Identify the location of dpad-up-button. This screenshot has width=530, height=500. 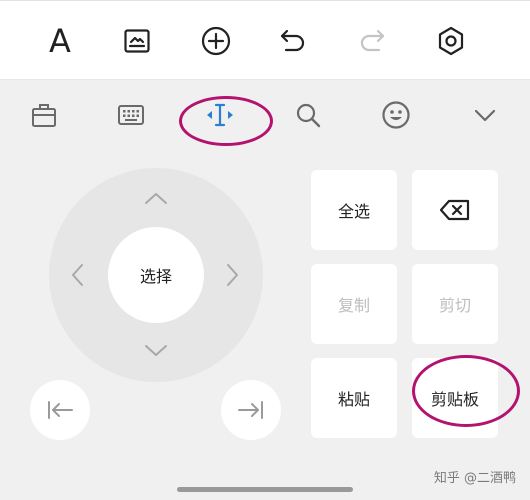
(156, 198).